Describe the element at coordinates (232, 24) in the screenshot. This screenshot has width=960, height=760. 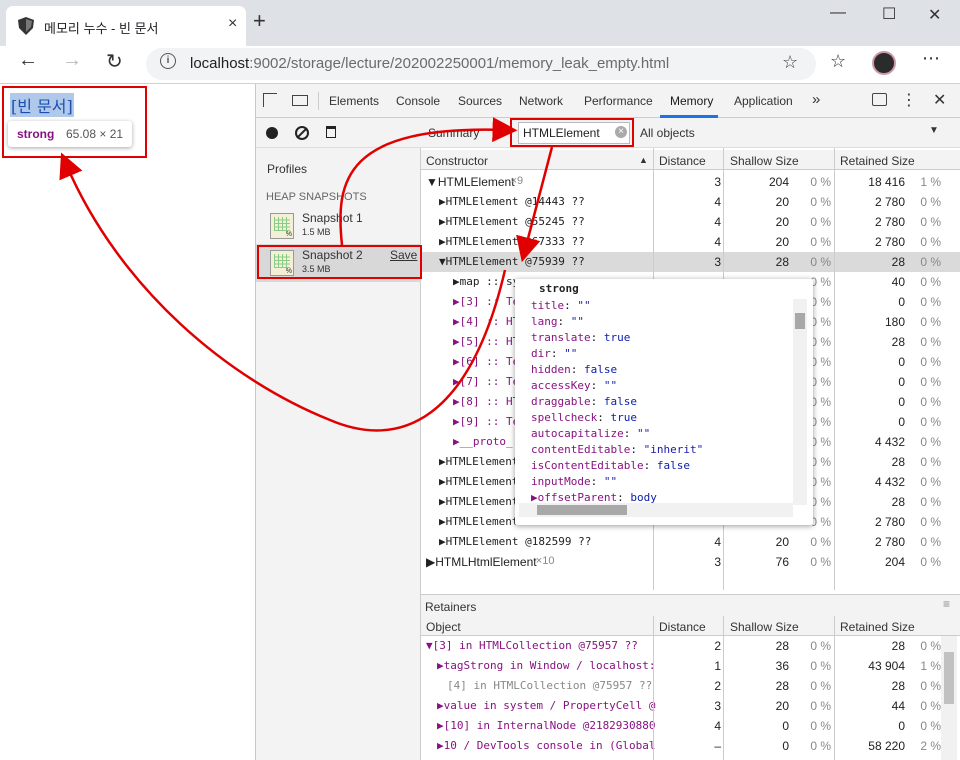
I see `tab-close-icon: ×` at that location.